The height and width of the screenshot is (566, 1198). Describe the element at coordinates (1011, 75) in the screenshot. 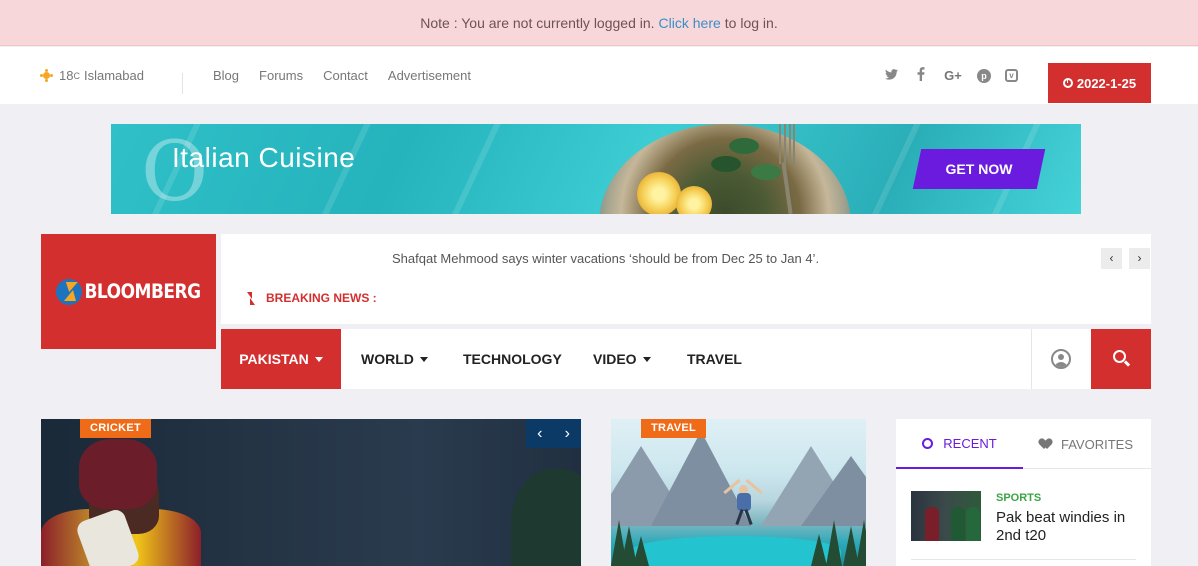

I see `vimeo-icon: v` at that location.